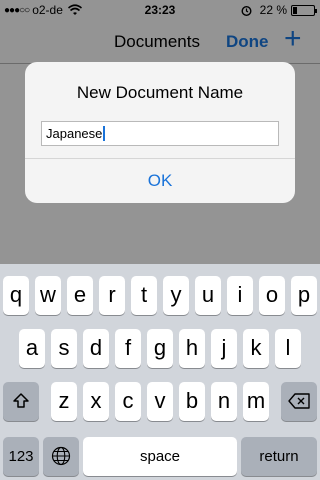 The image size is (320, 480). Describe the element at coordinates (96, 401) in the screenshot. I see `key-x: x` at that location.